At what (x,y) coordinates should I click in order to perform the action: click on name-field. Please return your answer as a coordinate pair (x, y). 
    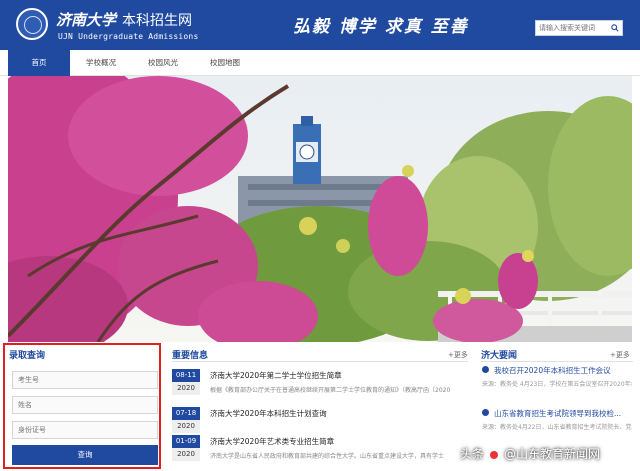
    Looking at the image, I should click on (85, 405).